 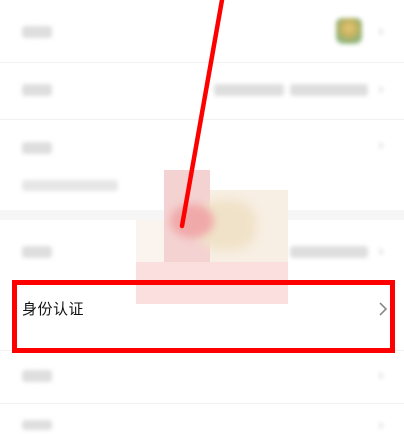 What do you see at coordinates (212, 237) in the screenshot?
I see `pixelated-overlay` at bounding box center [212, 237].